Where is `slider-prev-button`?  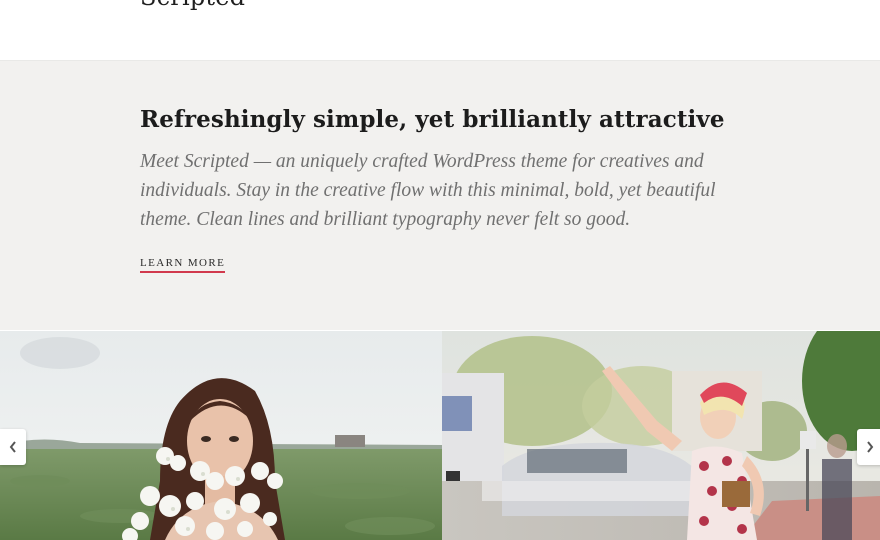 slider-prev-button is located at coordinates (13, 447).